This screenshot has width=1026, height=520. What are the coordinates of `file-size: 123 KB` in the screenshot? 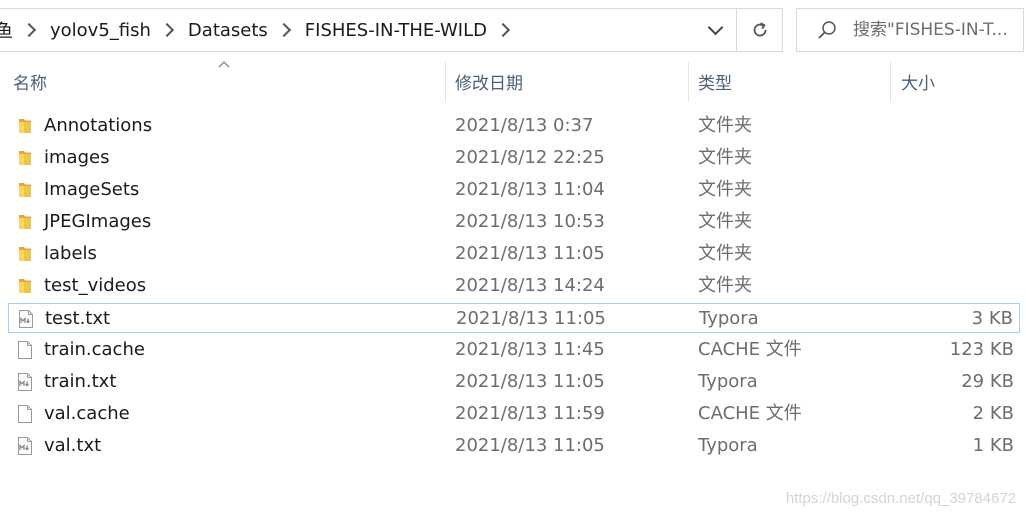 It's located at (981, 349).